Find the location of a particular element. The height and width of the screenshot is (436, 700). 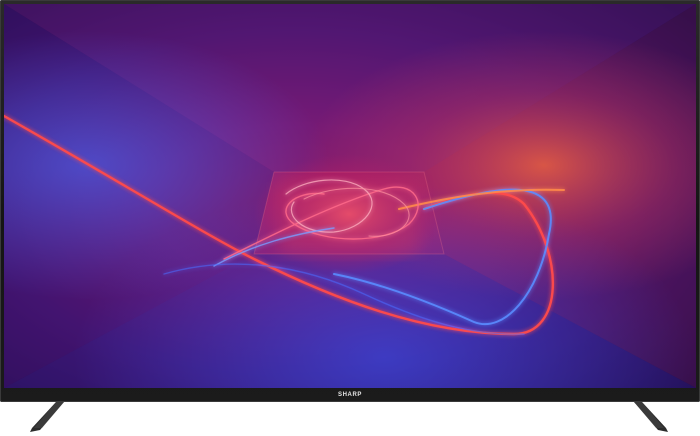

brand-logo: SHARP is located at coordinates (350, 395).